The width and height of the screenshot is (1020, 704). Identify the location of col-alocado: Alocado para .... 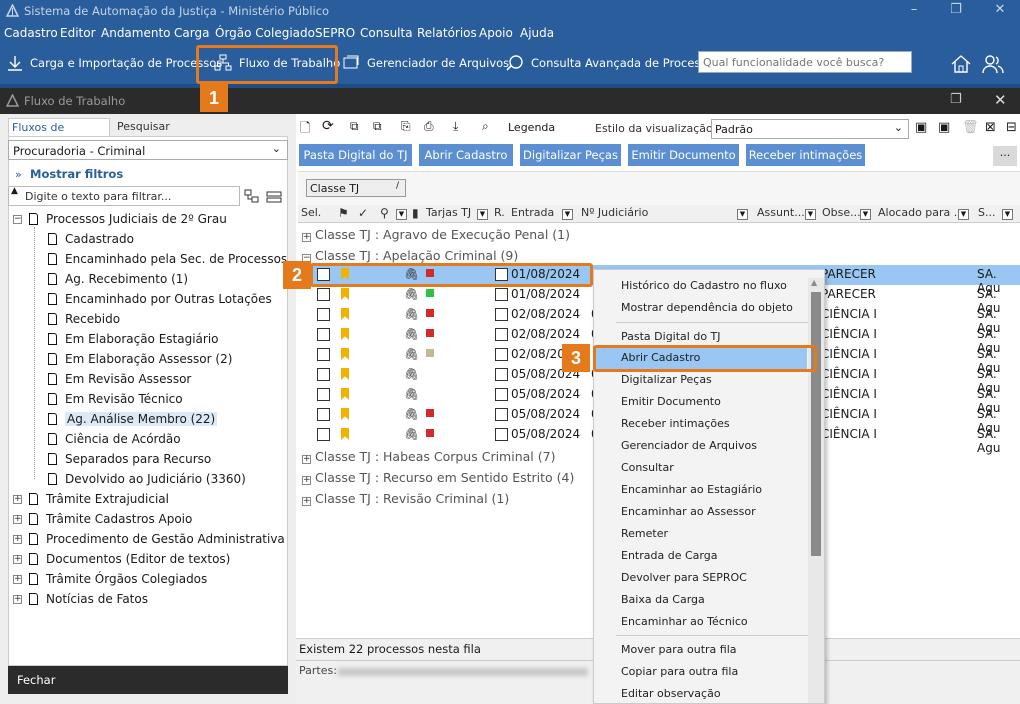
(921, 212).